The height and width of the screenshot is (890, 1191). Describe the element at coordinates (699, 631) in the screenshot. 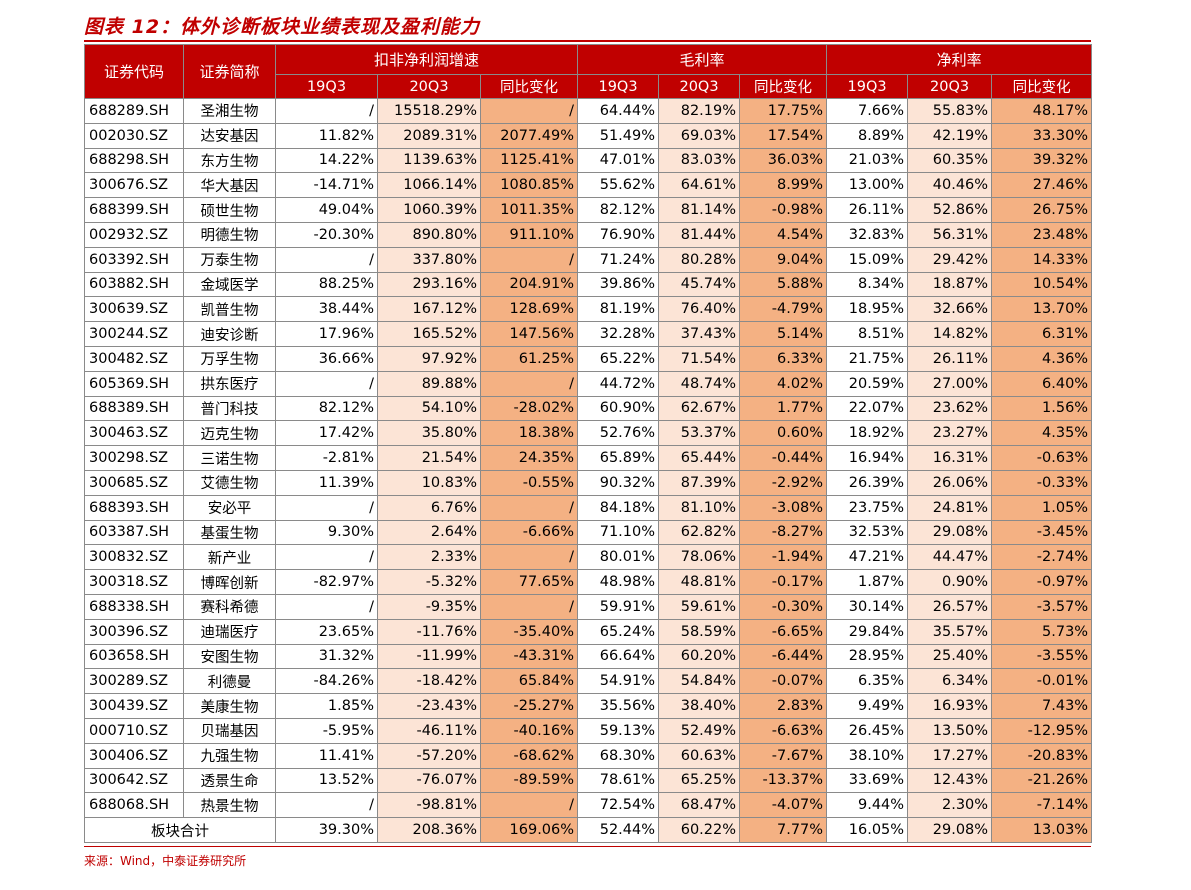

I see `cell-value: 58.59%` at that location.